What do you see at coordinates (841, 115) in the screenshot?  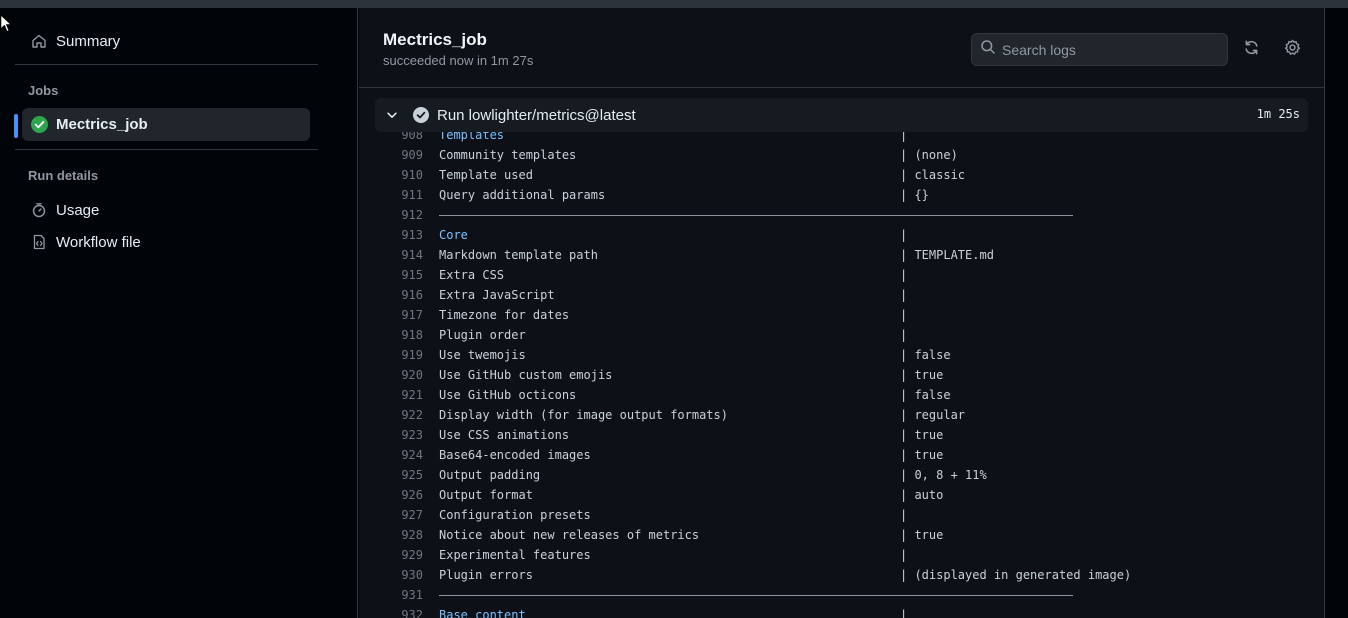 I see `step-header: Run lowlighter/metrics@latest 1m 25s` at bounding box center [841, 115].